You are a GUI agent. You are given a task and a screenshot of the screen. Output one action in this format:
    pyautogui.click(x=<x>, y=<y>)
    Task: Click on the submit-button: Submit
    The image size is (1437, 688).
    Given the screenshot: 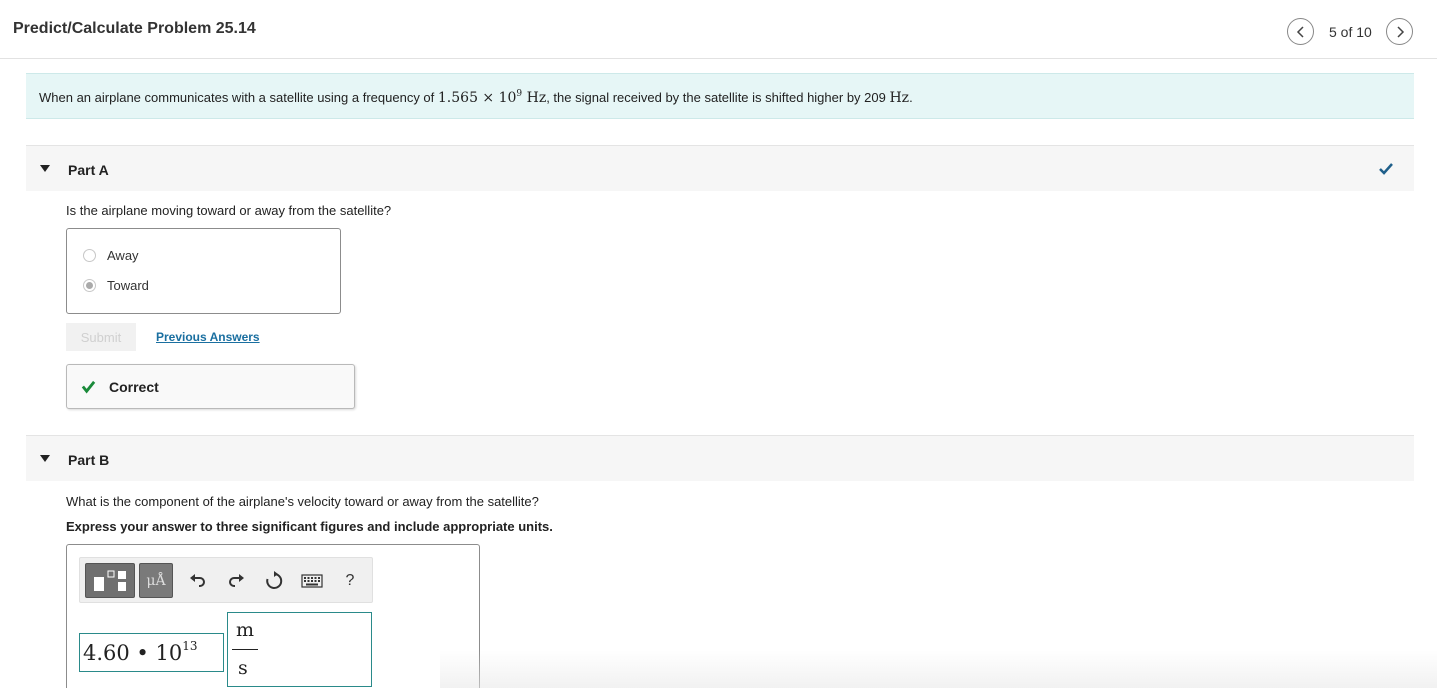 What is the action you would take?
    pyautogui.click(x=101, y=337)
    